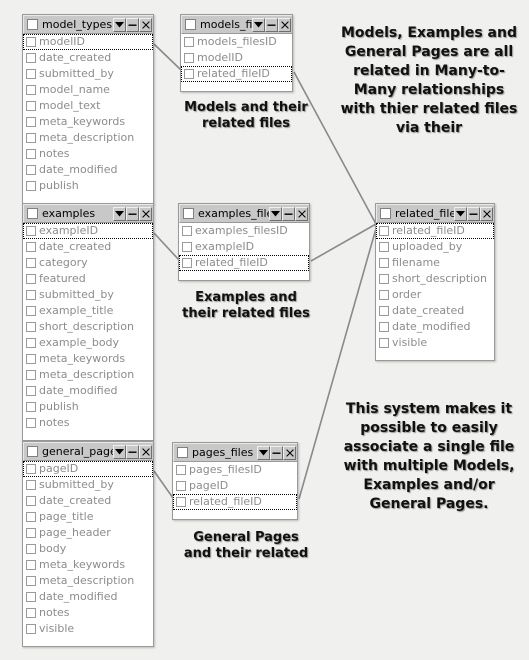  Describe the element at coordinates (435, 295) in the screenshot. I see `field-row: order` at that location.